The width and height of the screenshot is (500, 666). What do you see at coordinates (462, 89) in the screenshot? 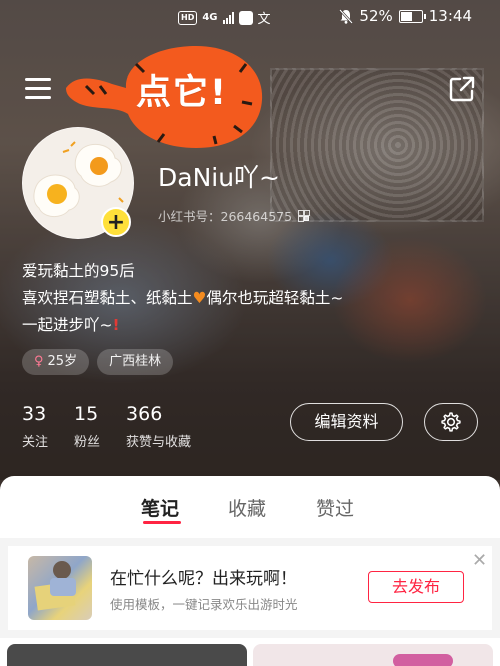
I see `share-external-icon` at bounding box center [462, 89].